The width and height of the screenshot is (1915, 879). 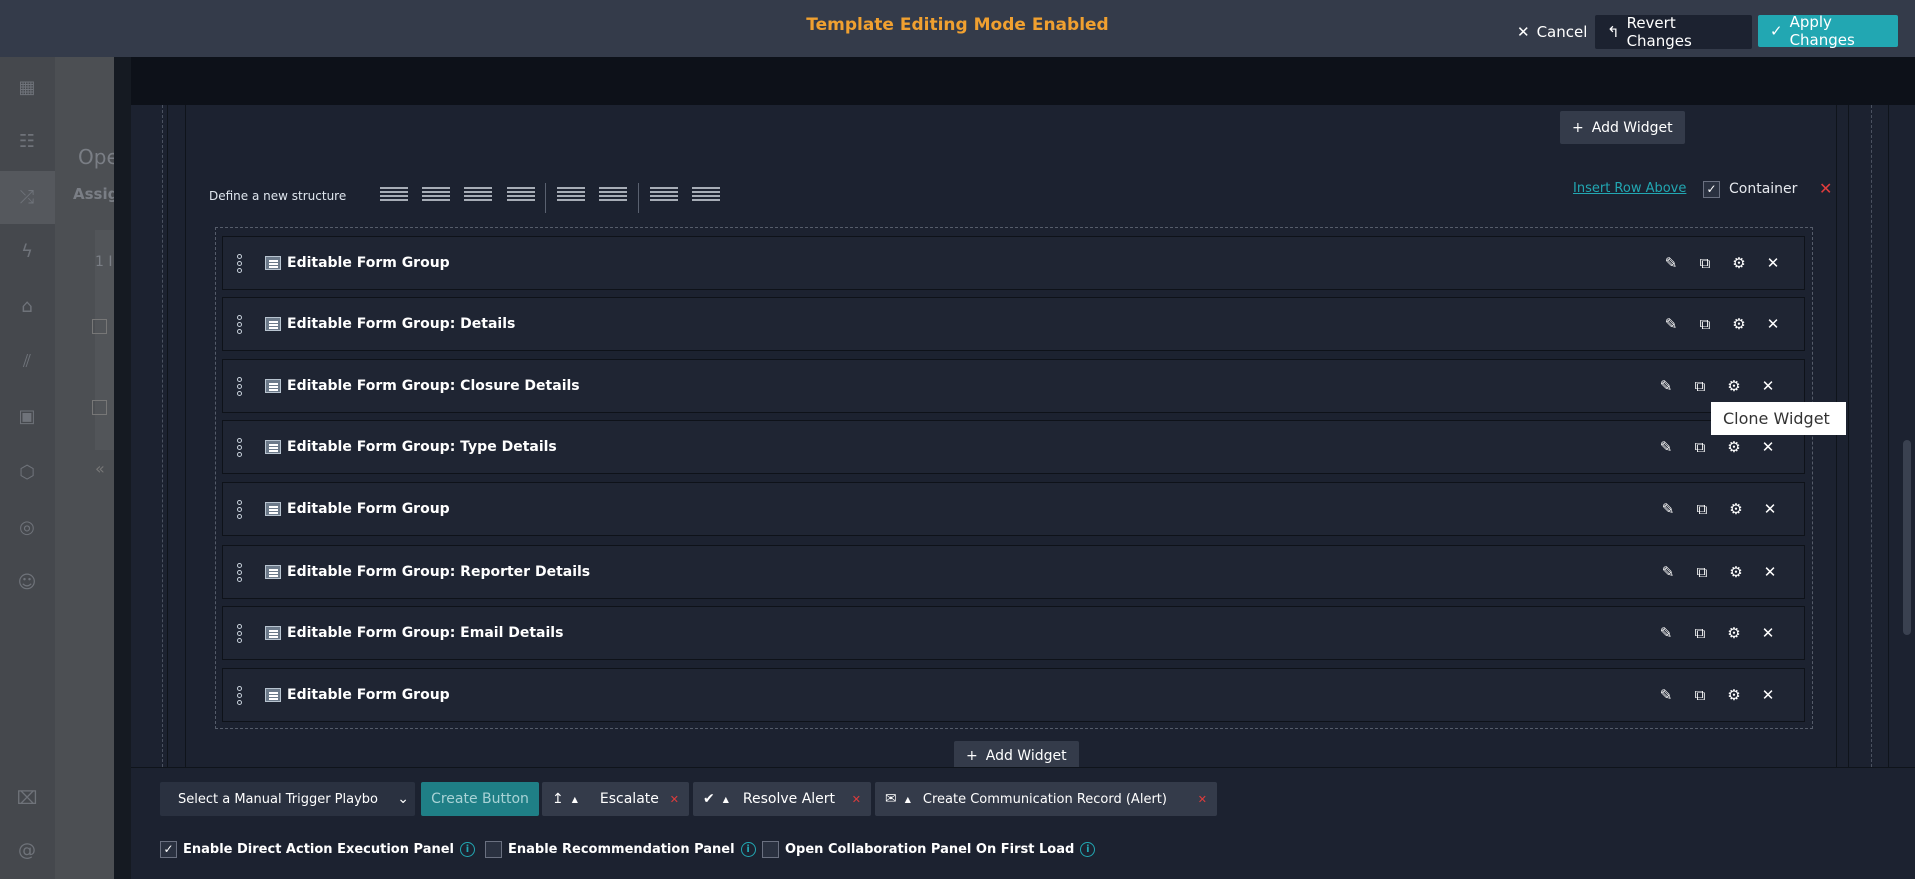 What do you see at coordinates (1828, 31) in the screenshot?
I see `apply-changes-button: ✓ Apply Changes` at bounding box center [1828, 31].